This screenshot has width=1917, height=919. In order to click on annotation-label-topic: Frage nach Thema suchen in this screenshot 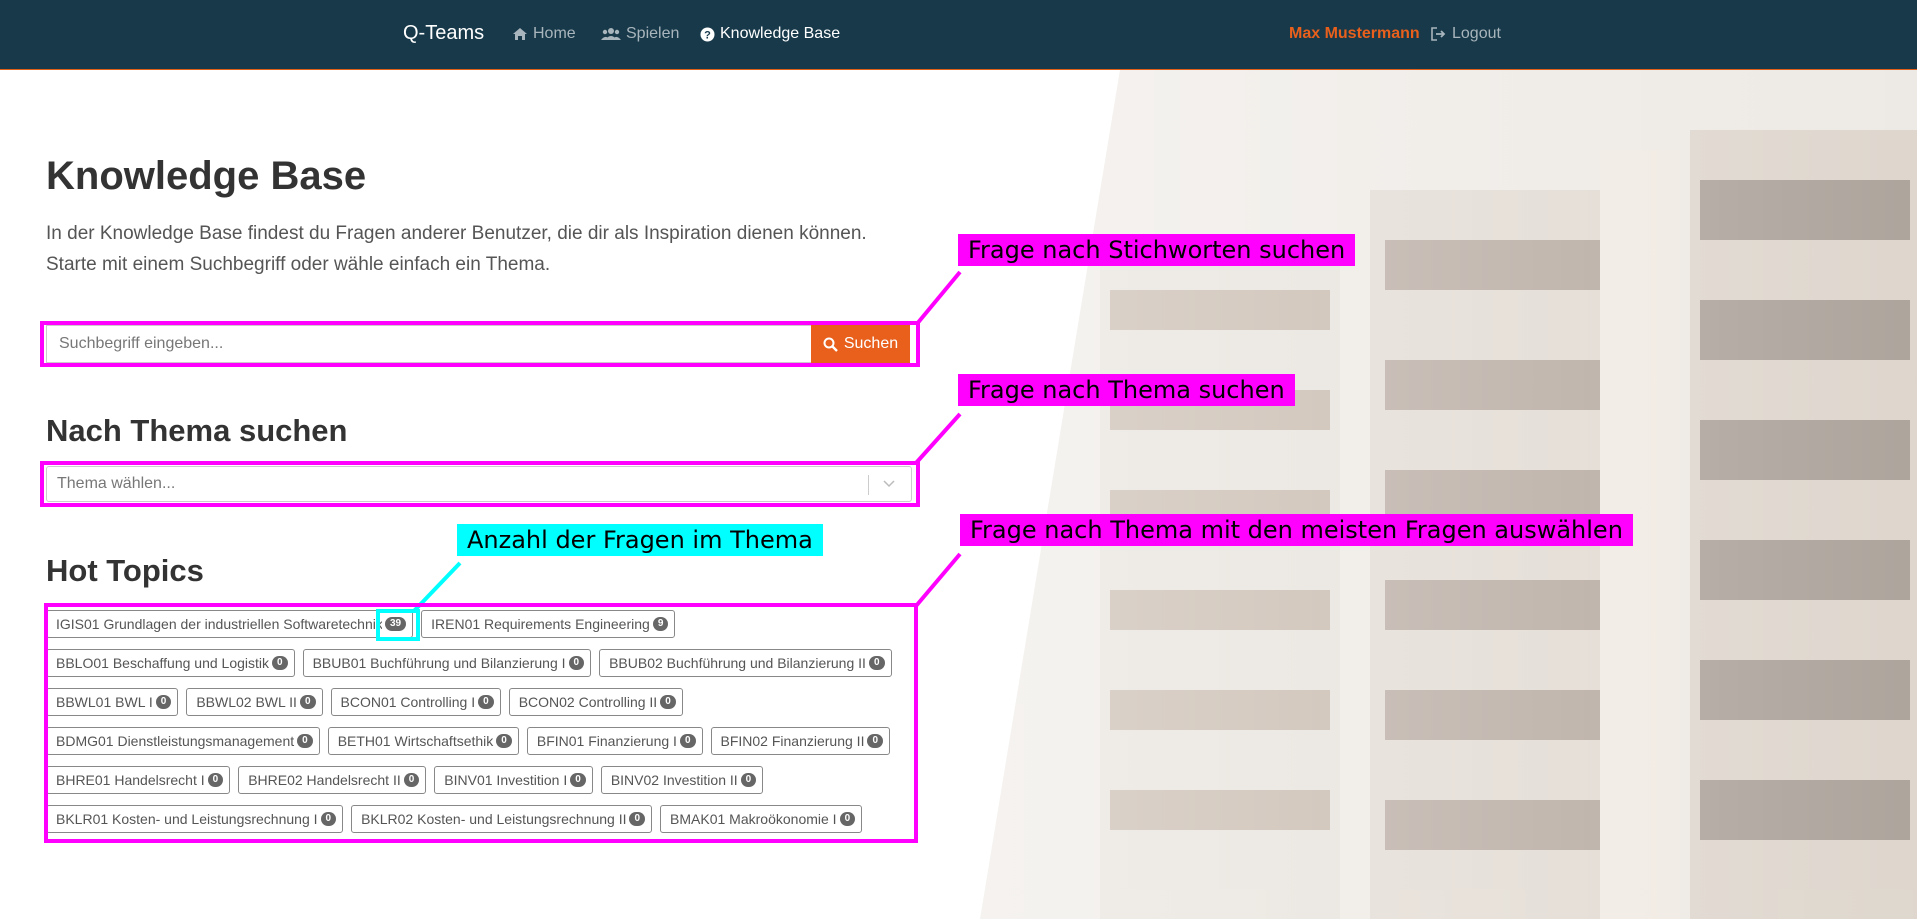, I will do `click(1126, 390)`.